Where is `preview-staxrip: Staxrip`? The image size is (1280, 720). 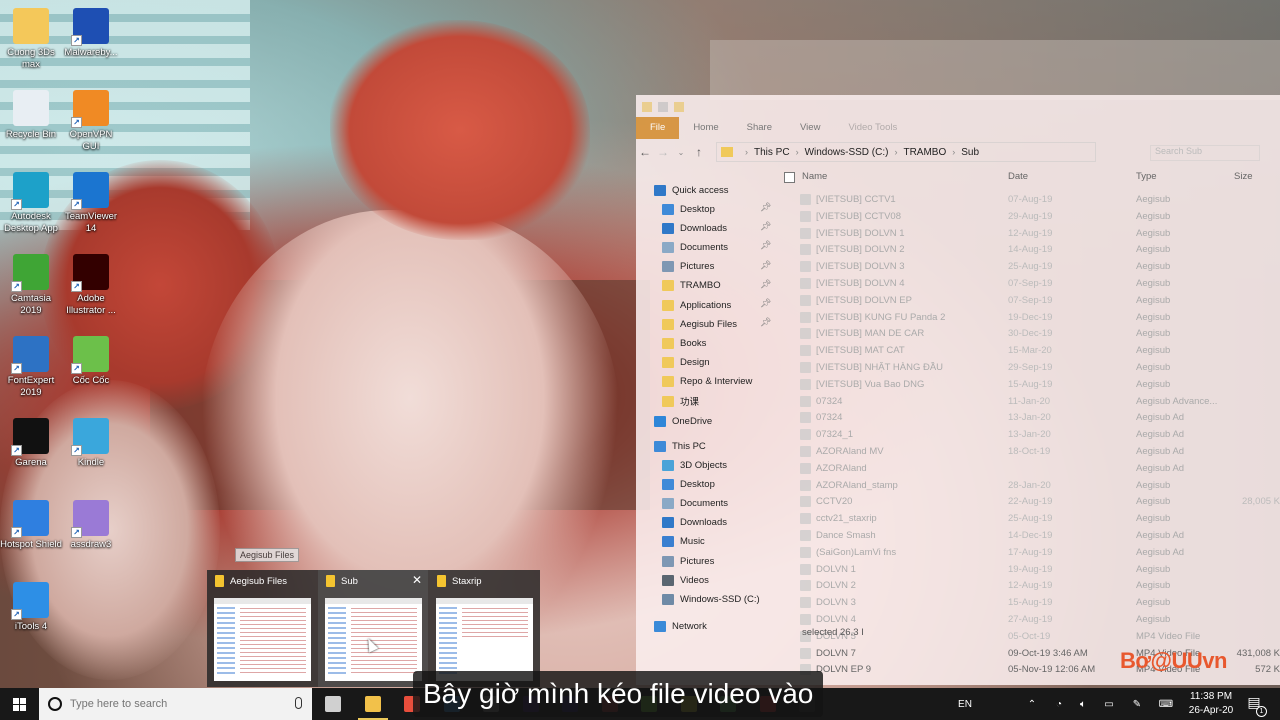 preview-staxrip: Staxrip is located at coordinates (484, 628).